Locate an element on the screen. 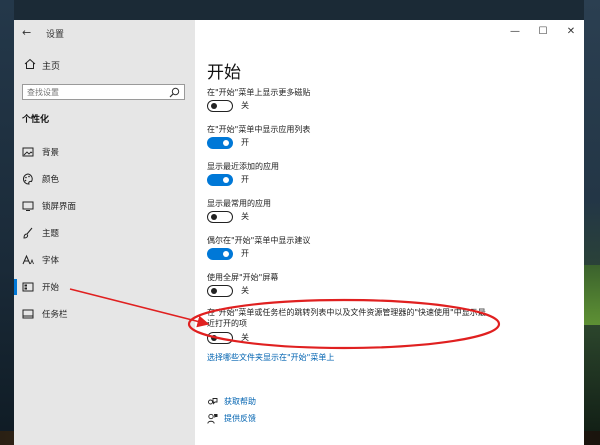 The image size is (600, 445). sidebar-item-label: 颜色 is located at coordinates (51, 180).